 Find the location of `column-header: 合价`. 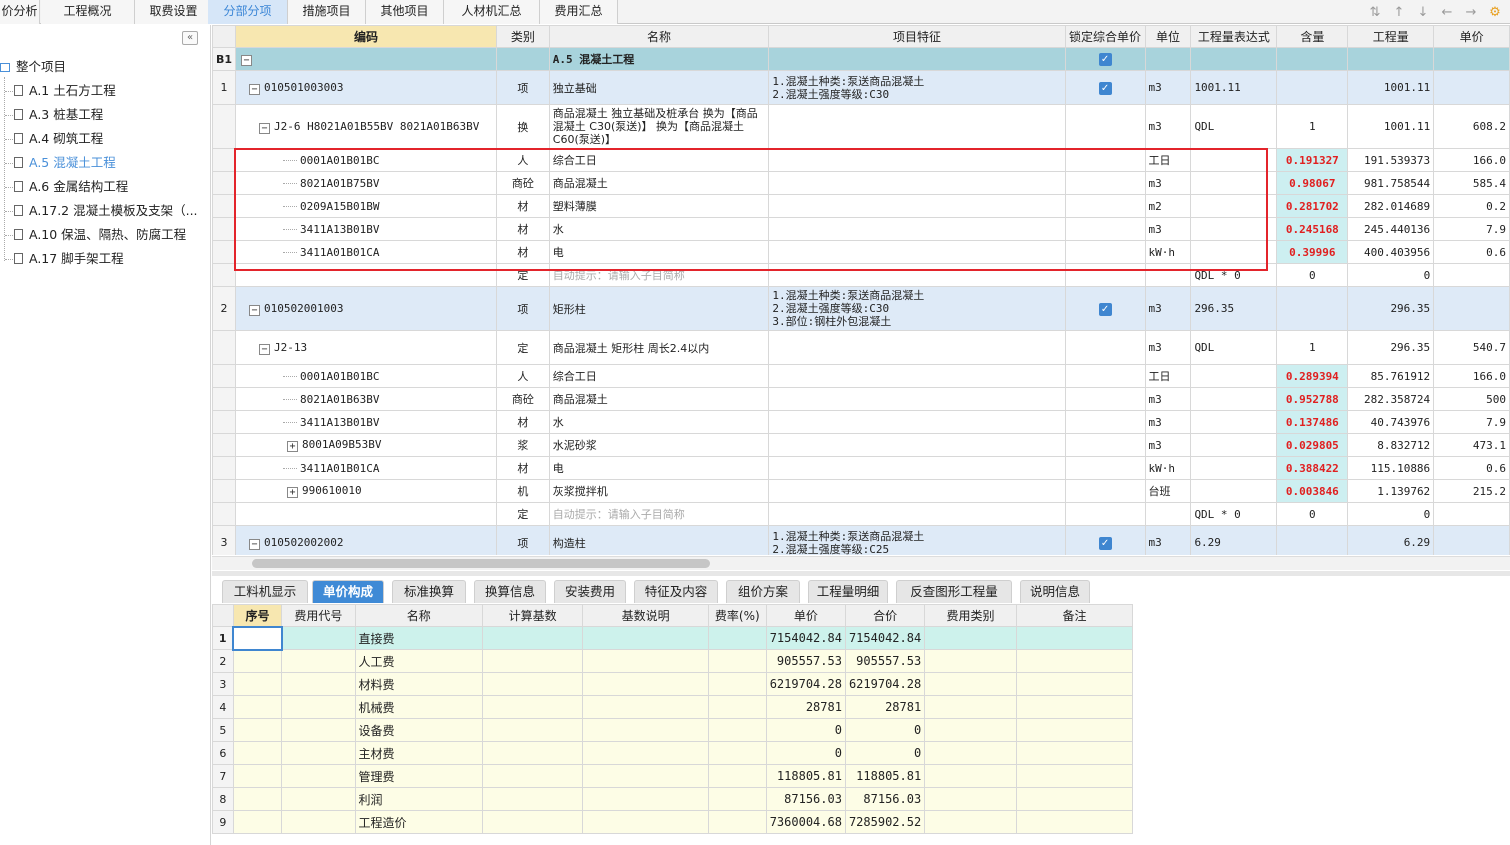

column-header: 合价 is located at coordinates (885, 615).